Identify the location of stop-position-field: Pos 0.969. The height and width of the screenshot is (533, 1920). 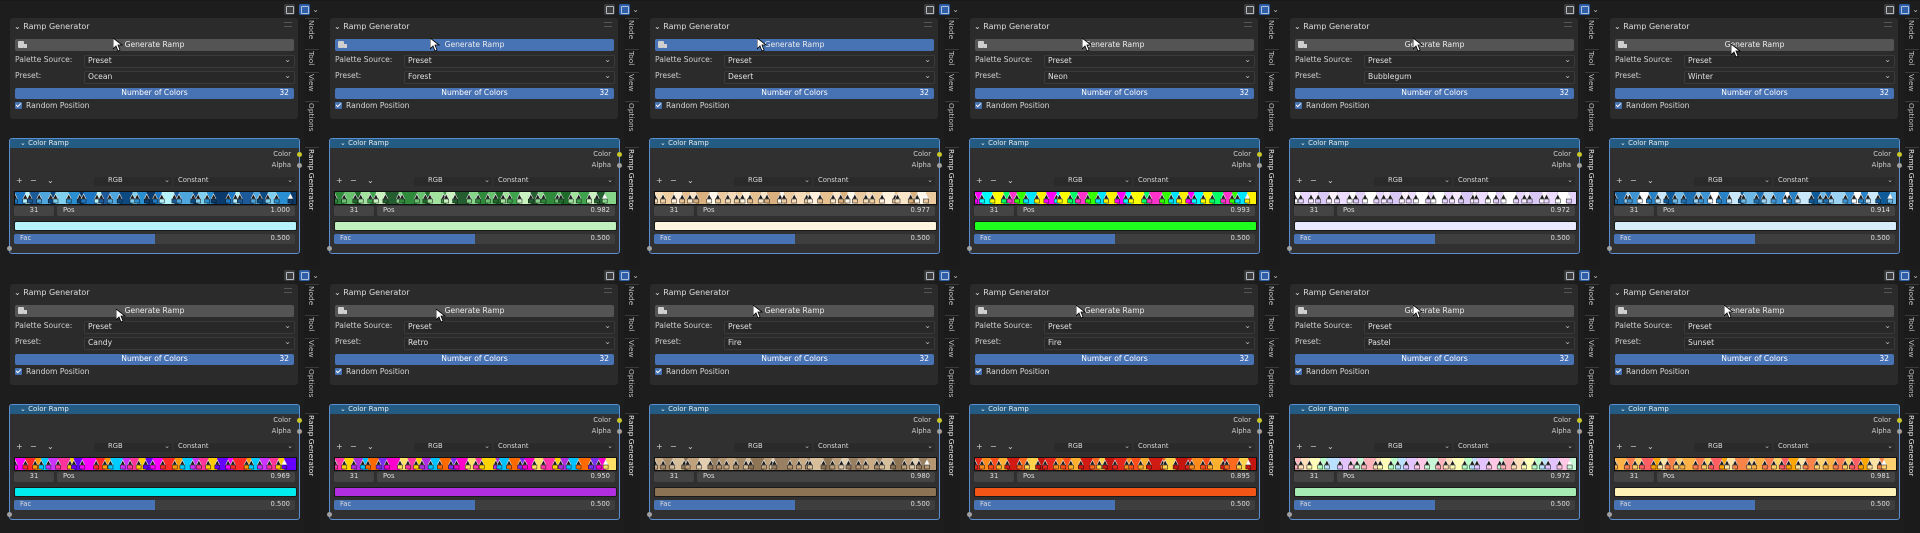
(176, 477).